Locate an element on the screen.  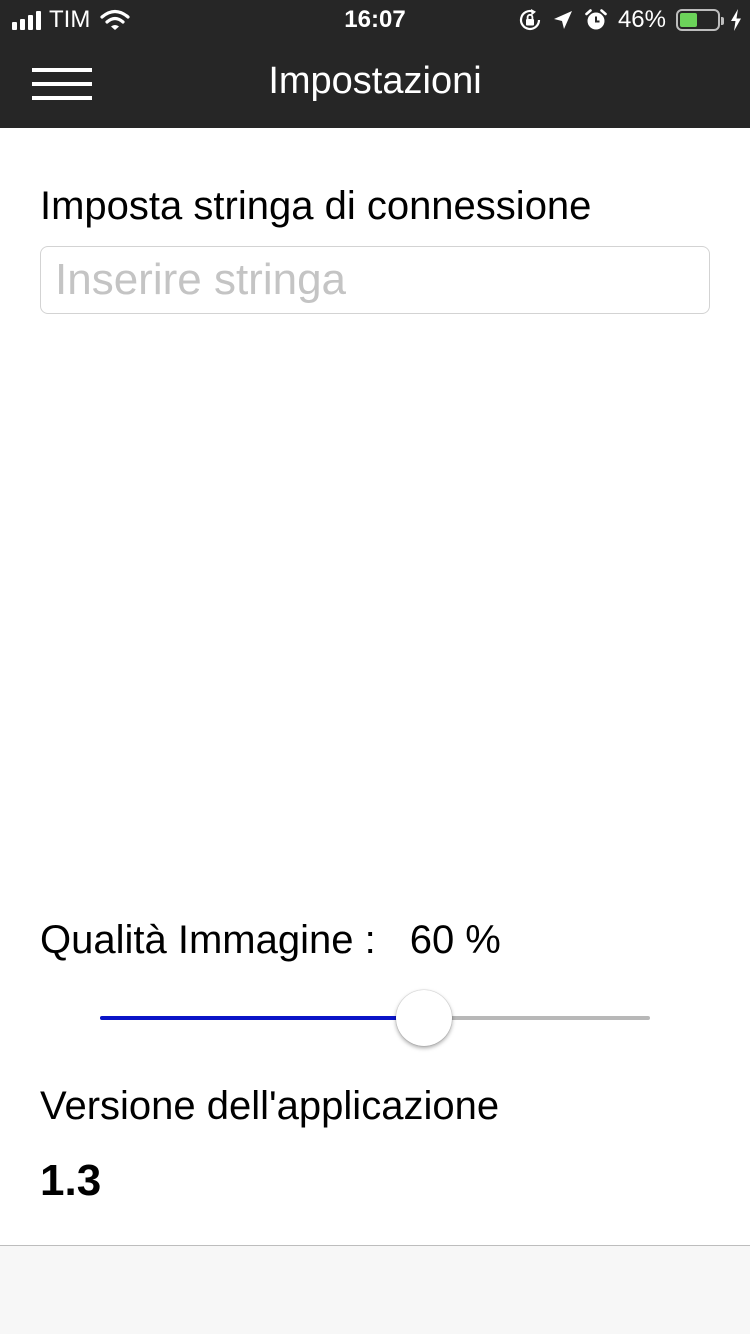
image-quality-row: Qualità Immagine : 60 % is located at coordinates (270, 940).